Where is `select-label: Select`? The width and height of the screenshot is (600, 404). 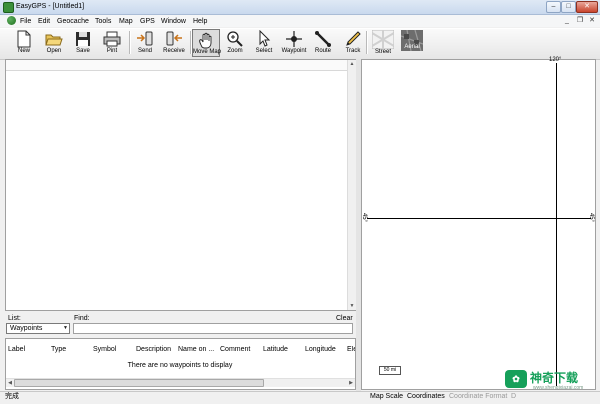 select-label: Select is located at coordinates (264, 51).